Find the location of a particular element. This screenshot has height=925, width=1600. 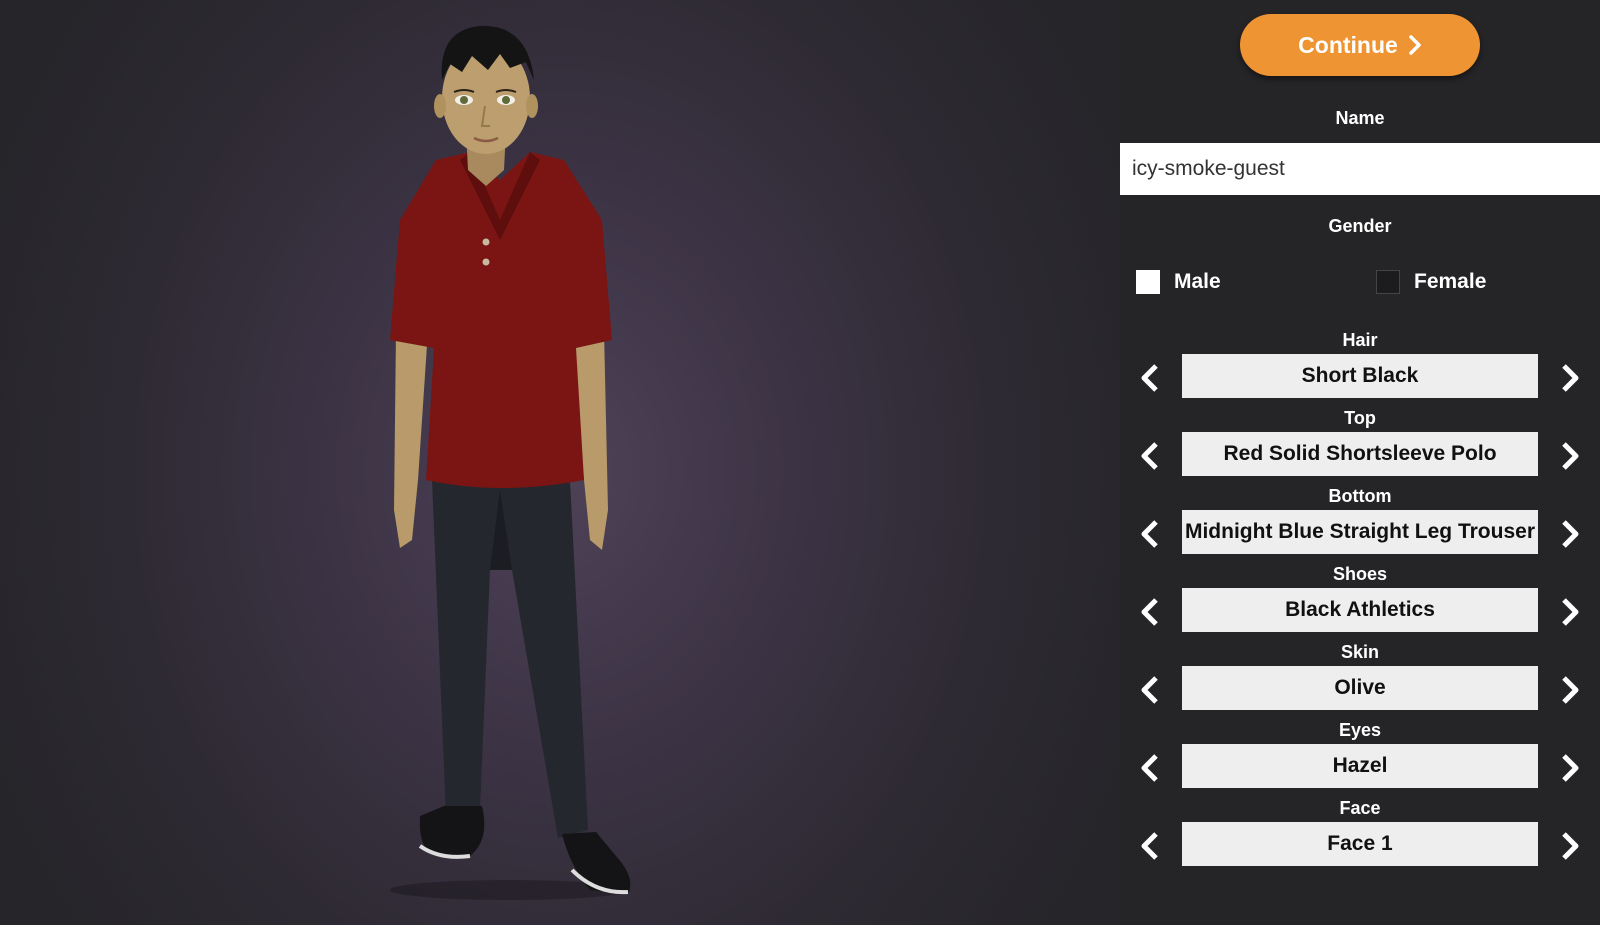

bottom-label: Bottom is located at coordinates (1360, 496).